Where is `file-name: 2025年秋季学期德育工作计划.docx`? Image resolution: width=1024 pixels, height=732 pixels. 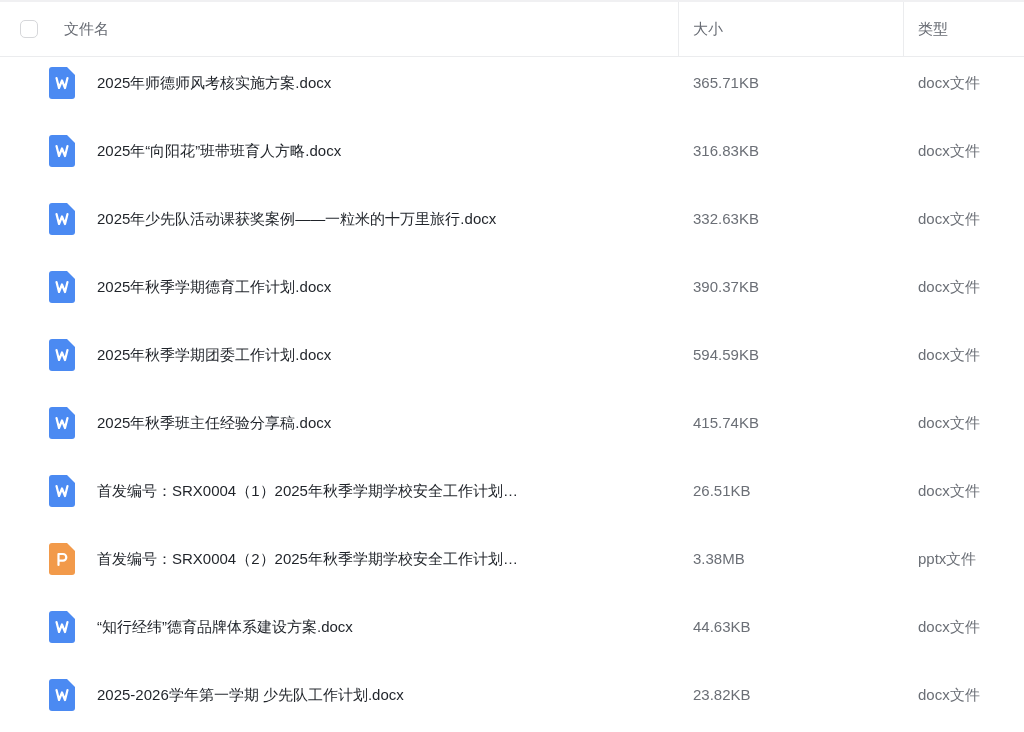
file-name: 2025年秋季学期德育工作计划.docx is located at coordinates (214, 287).